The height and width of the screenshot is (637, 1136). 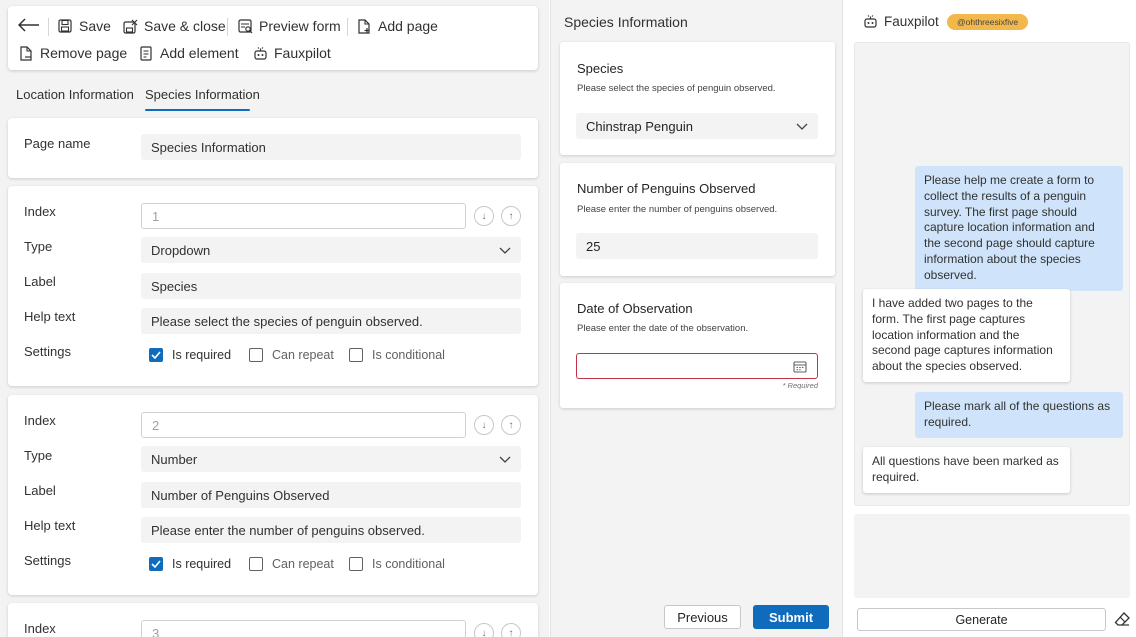 What do you see at coordinates (75, 94) in the screenshot?
I see `tab-location-information: Location Information` at bounding box center [75, 94].